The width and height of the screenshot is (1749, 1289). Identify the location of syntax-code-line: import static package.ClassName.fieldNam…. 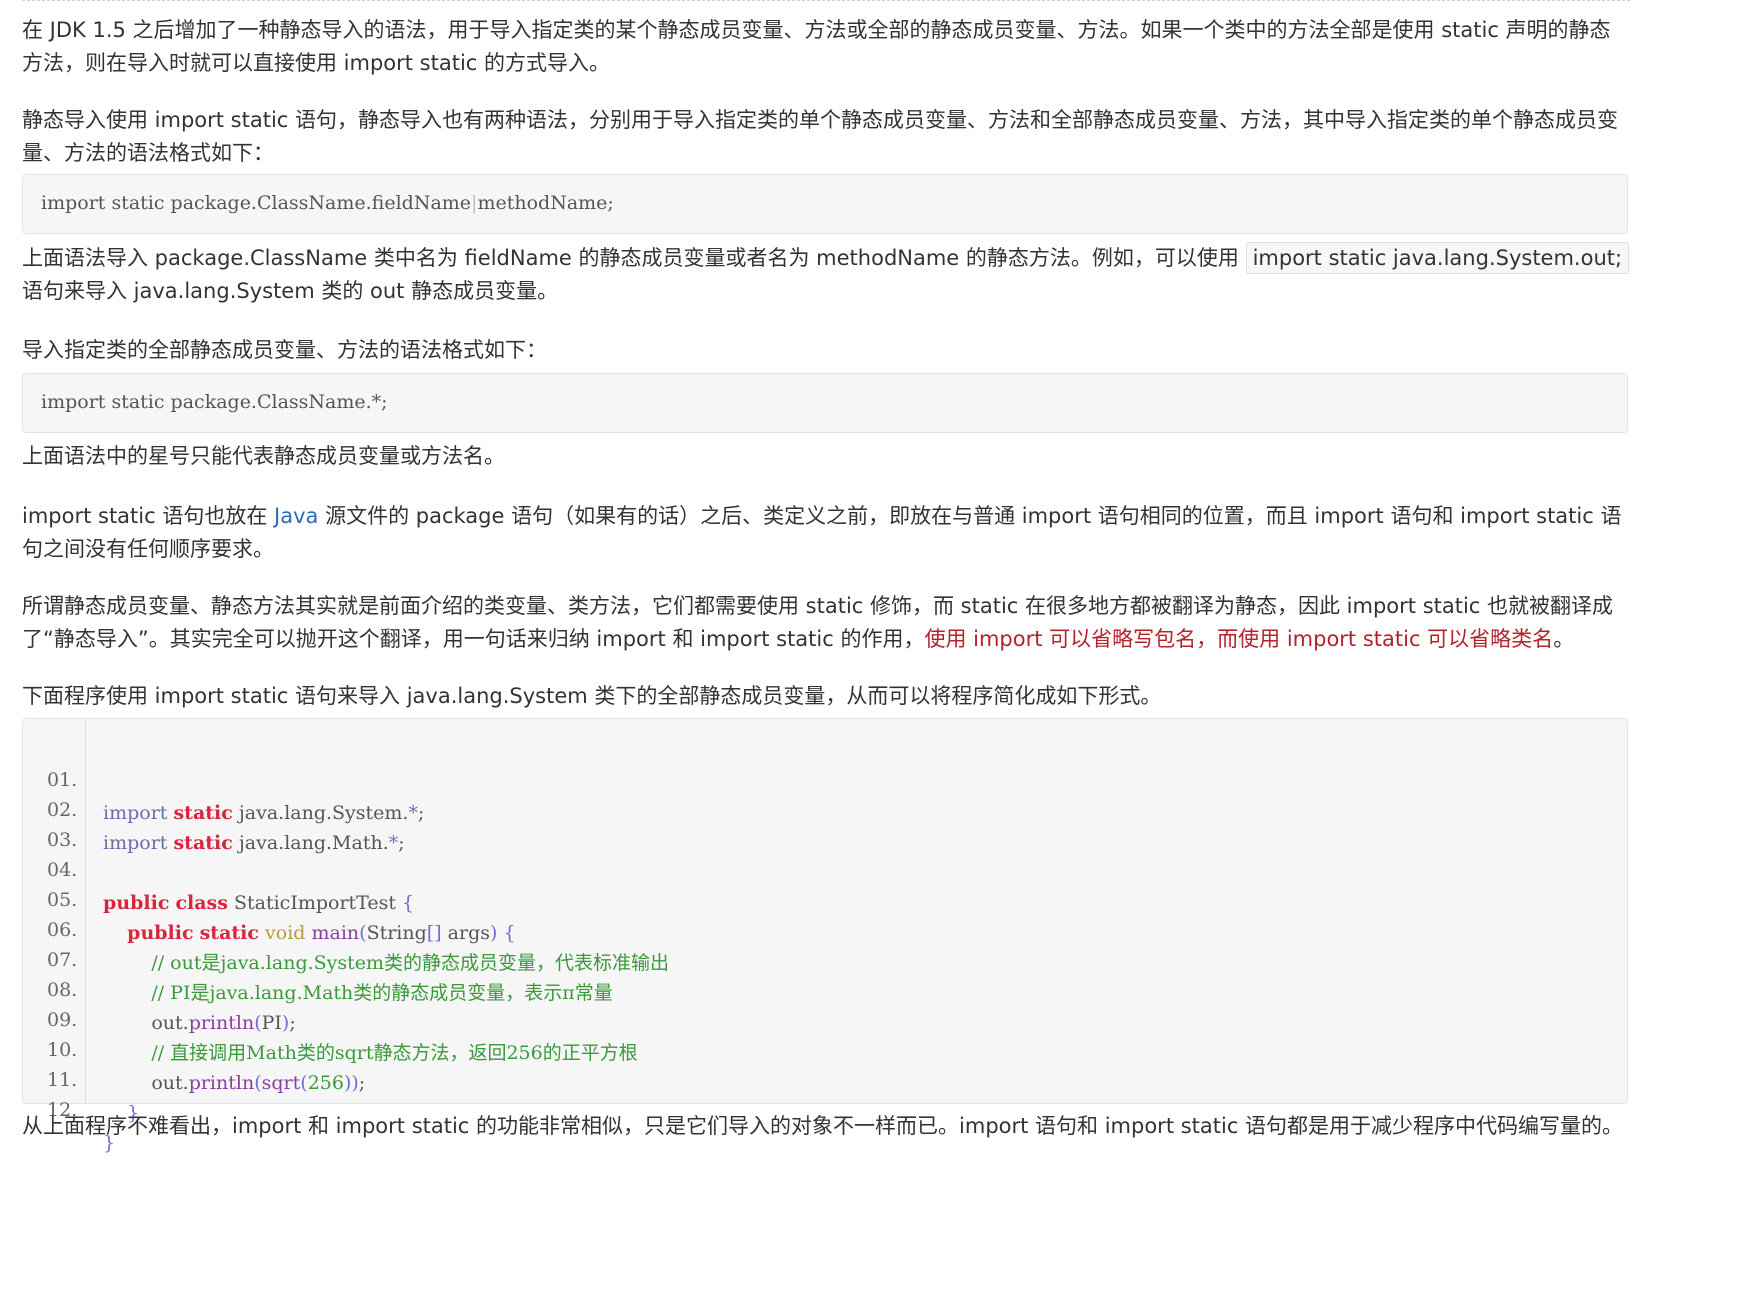
(327, 203).